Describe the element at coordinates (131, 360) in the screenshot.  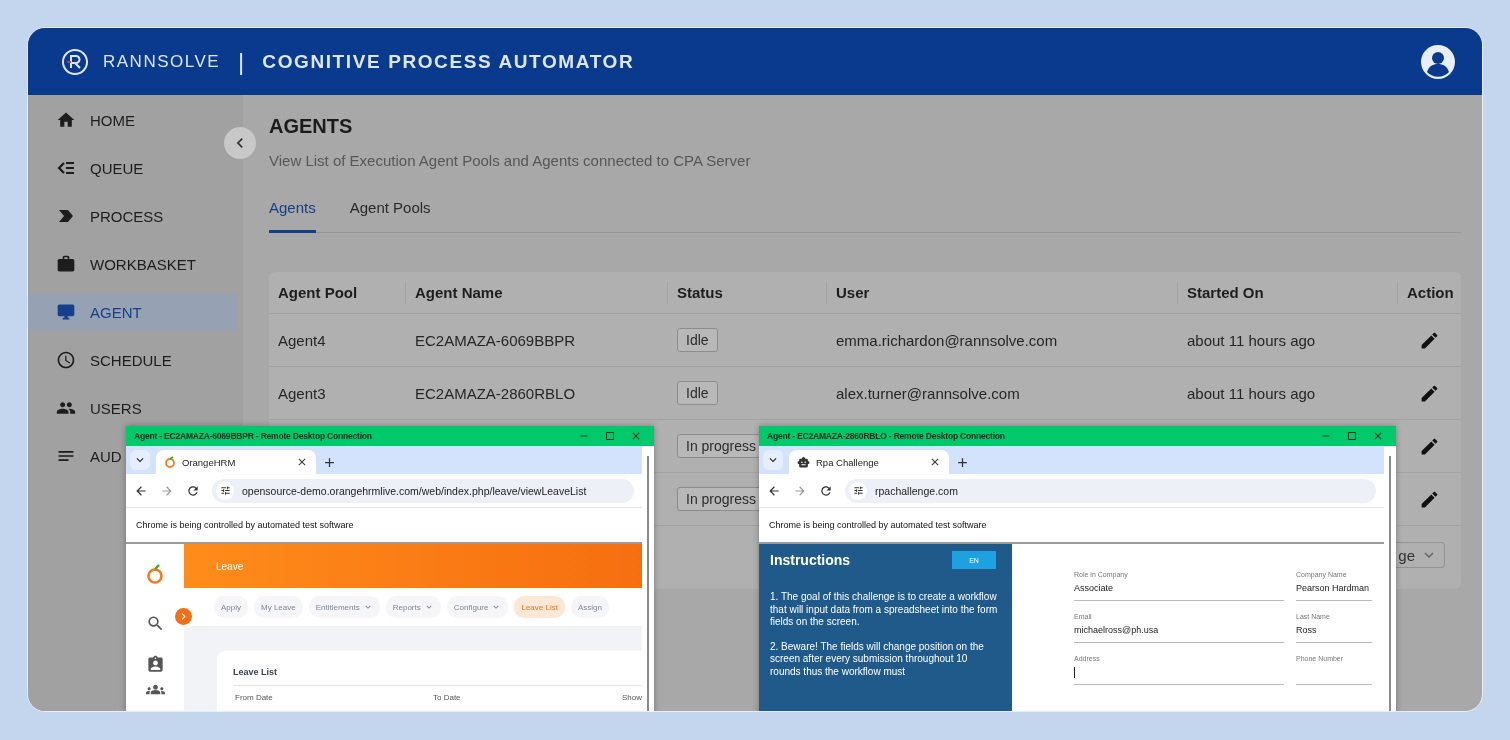
I see `sidebar-label: SCHEDULE` at that location.